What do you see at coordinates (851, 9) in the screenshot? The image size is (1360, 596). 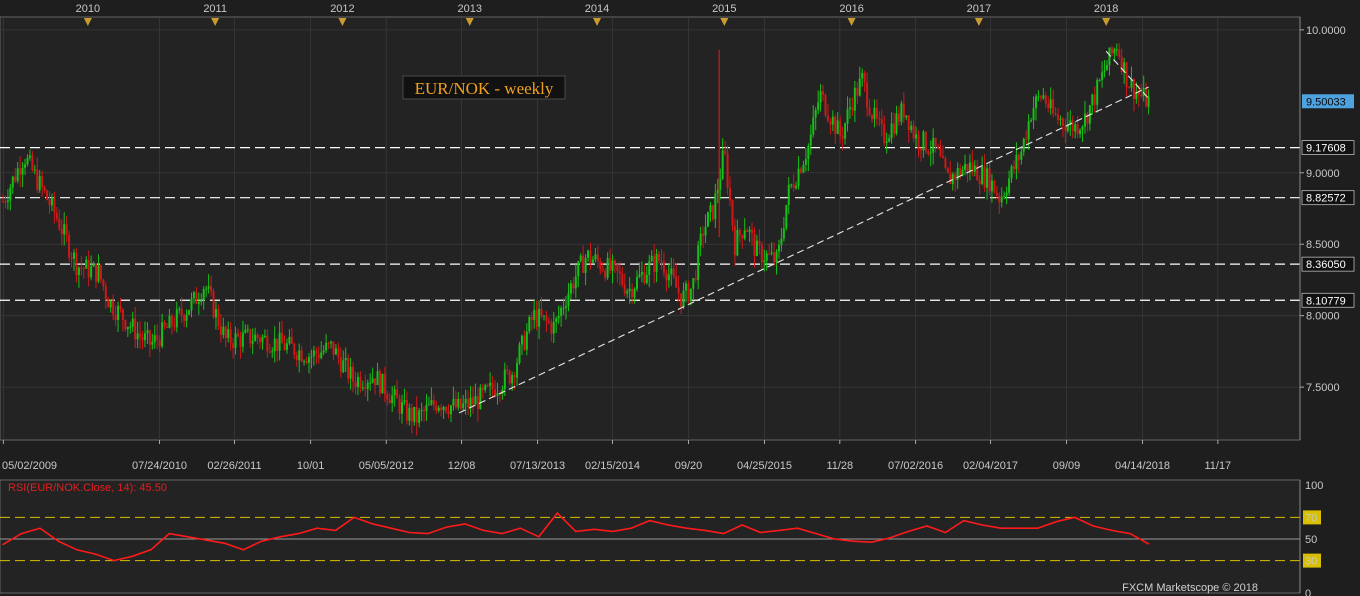 I see `year-label: 2016` at bounding box center [851, 9].